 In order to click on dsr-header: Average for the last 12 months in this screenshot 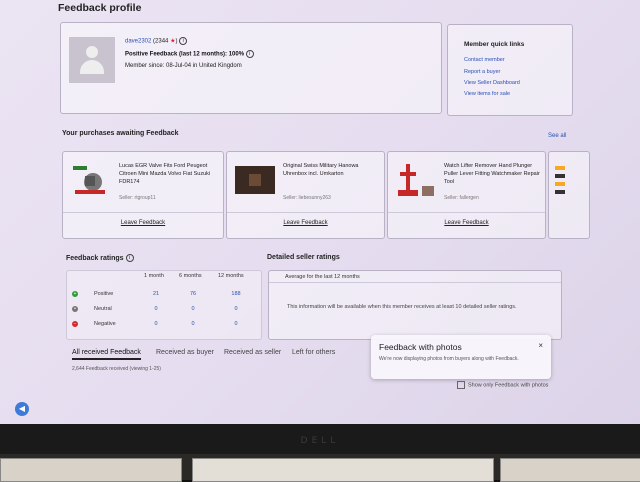, I will do `click(322, 277)`.